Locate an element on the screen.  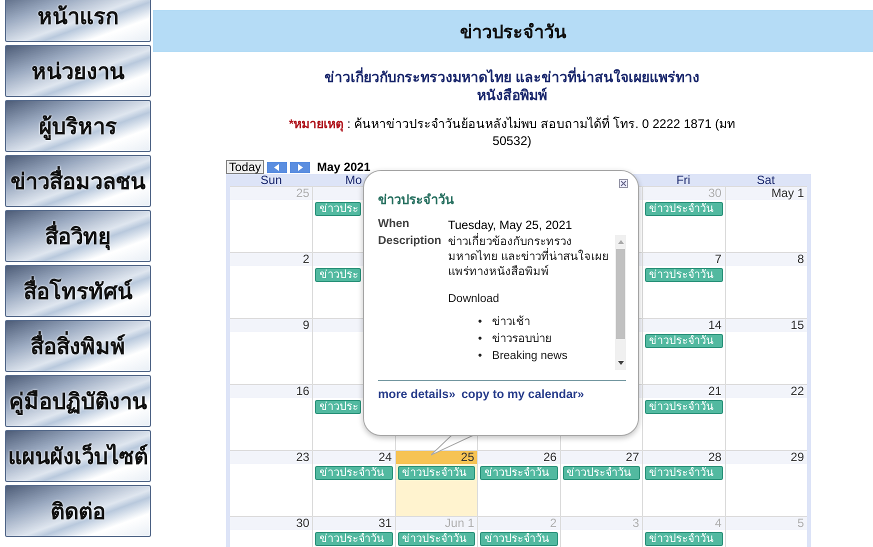
day-number: 3 is located at coordinates (601, 523).